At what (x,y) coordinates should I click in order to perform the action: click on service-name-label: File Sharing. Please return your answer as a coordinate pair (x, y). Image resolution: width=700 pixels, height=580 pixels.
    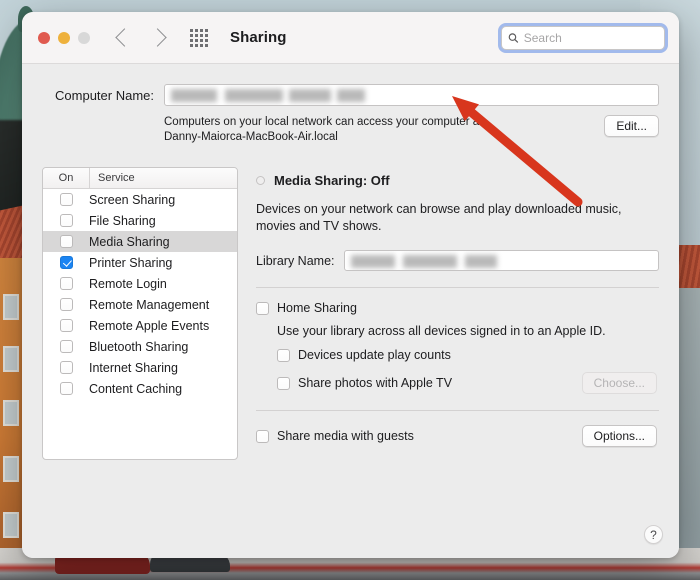
    Looking at the image, I should click on (122, 220).